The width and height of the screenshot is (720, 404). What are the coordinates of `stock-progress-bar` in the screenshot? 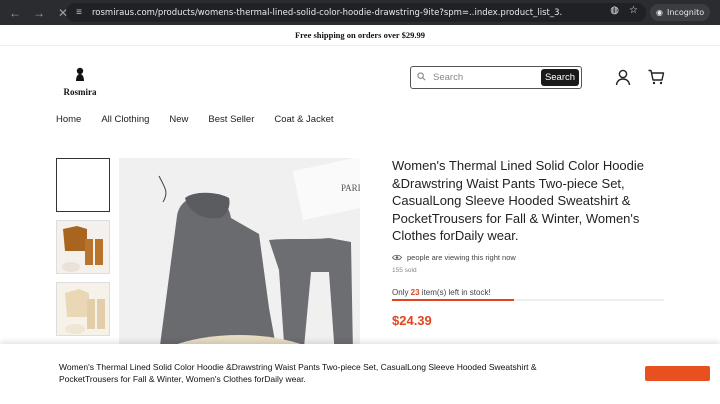 It's located at (528, 300).